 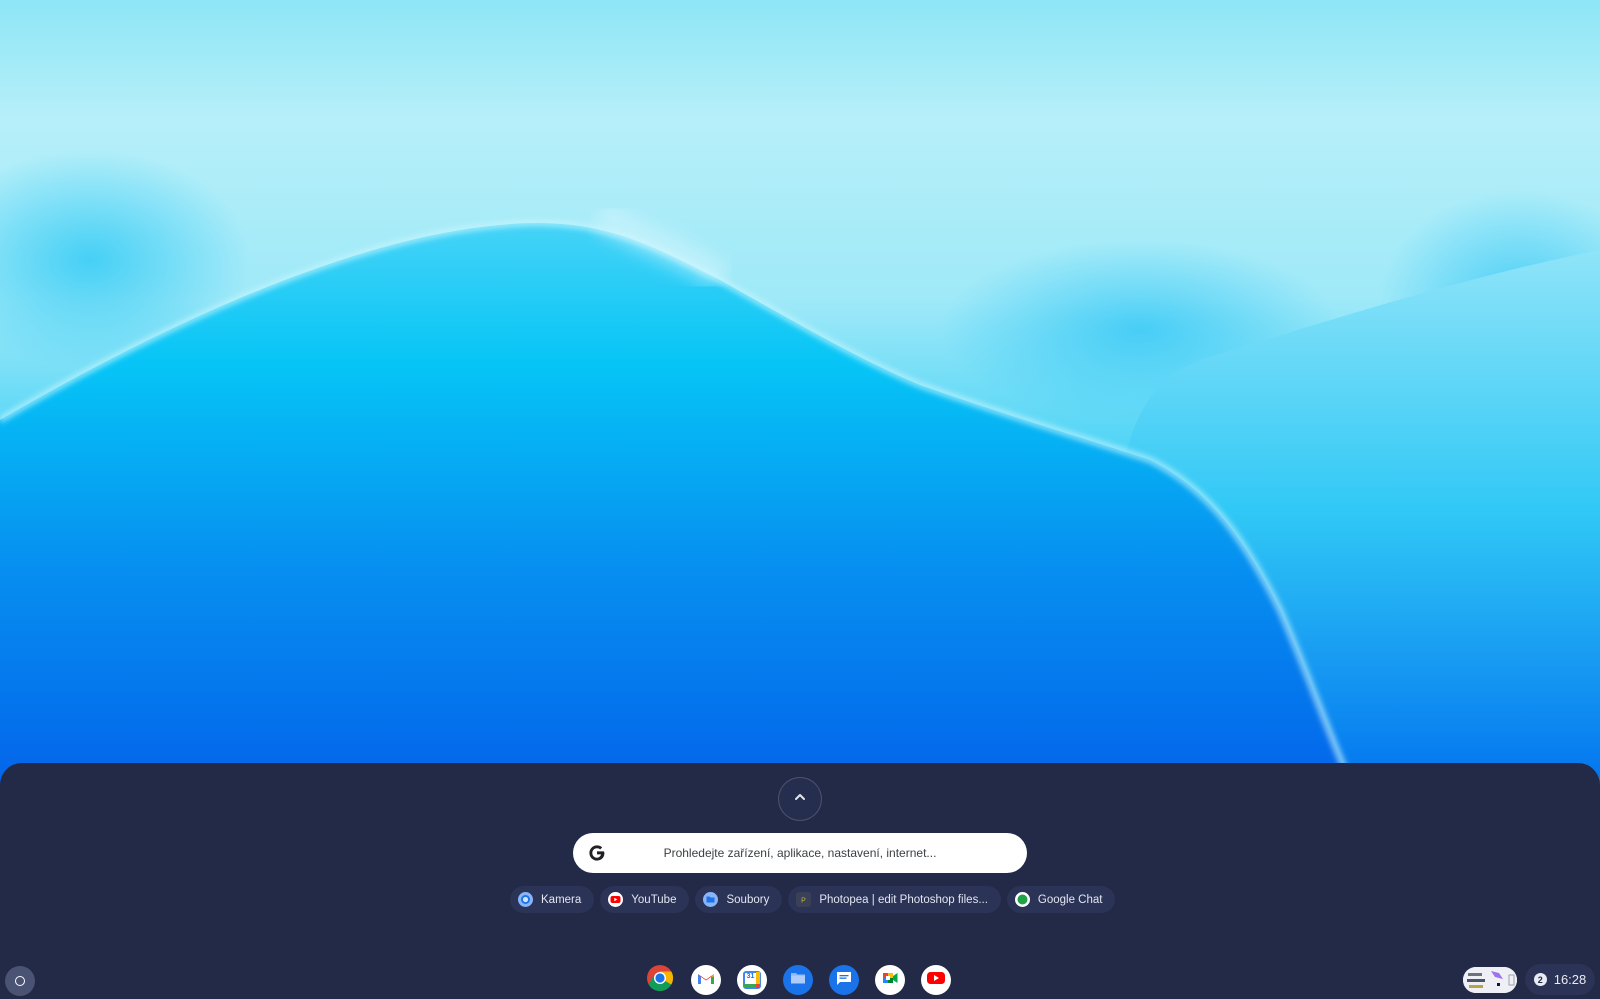 I want to click on meet-icon, so click(x=890, y=980).